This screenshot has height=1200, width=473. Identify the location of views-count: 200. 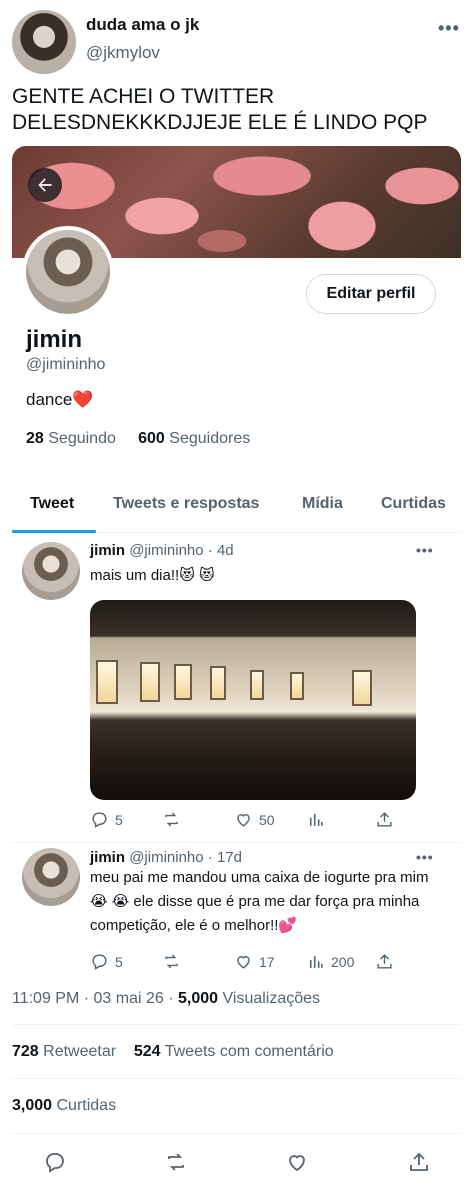
(343, 961).